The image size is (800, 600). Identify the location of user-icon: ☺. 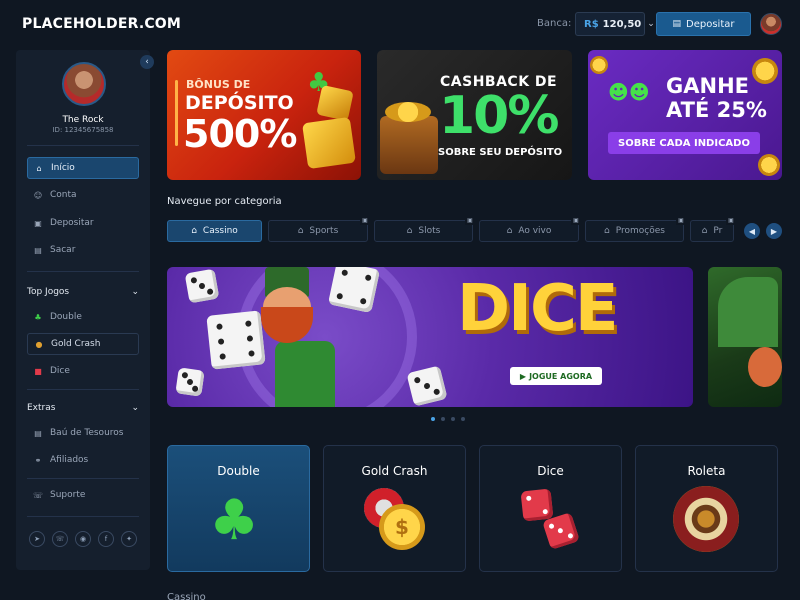
(38, 195).